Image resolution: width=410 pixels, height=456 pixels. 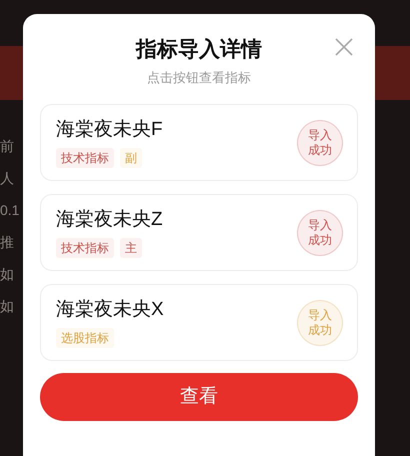 I want to click on indicator-name: 海棠夜未央X, so click(x=110, y=310).